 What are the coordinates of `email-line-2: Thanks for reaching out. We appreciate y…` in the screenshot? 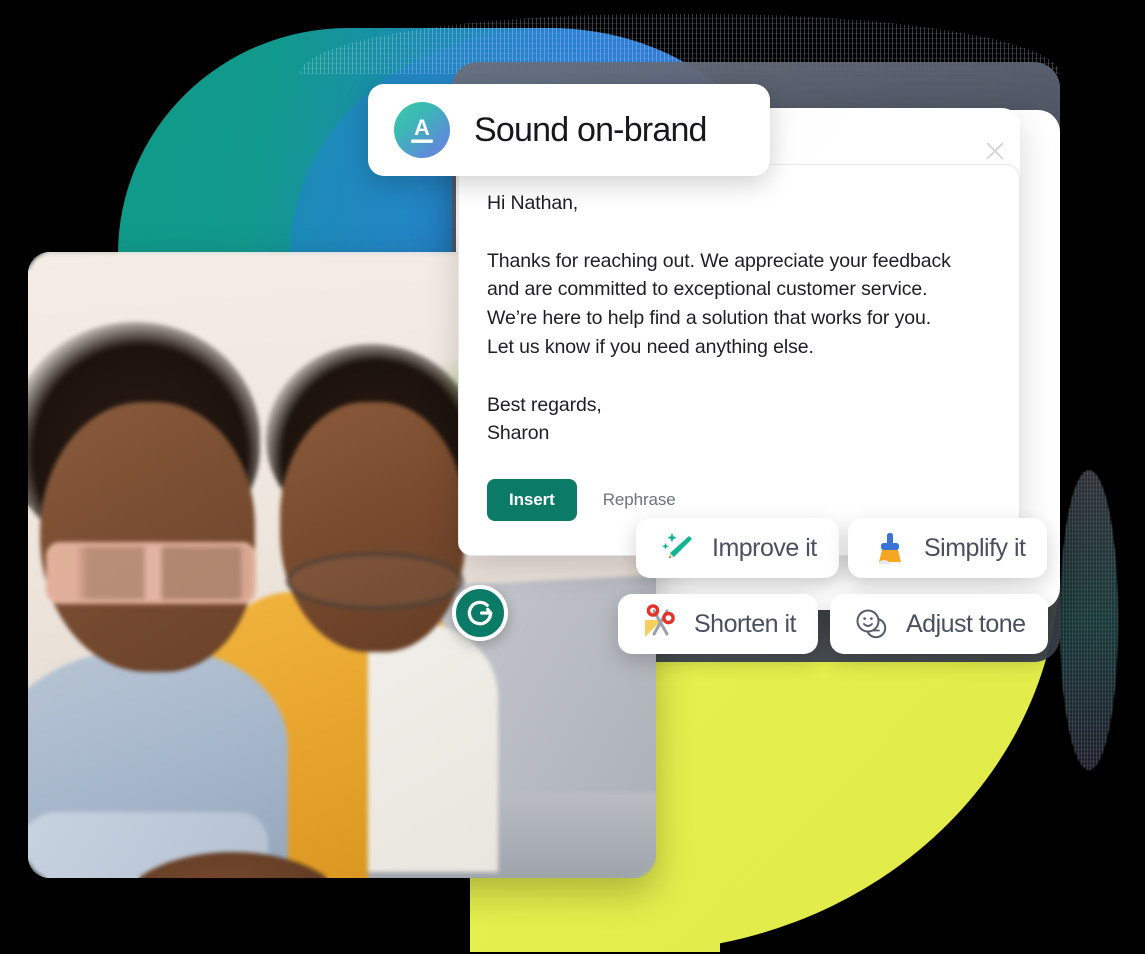 It's located at (719, 260).